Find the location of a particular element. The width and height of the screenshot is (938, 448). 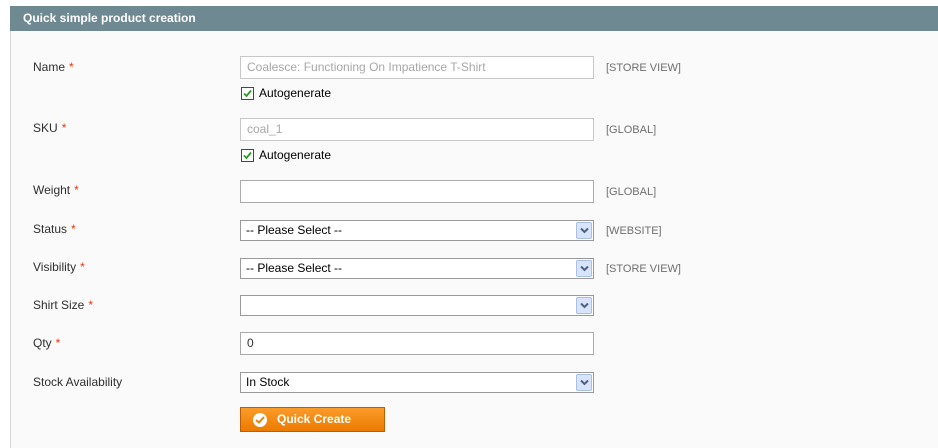

qty-field: 0 is located at coordinates (417, 343).